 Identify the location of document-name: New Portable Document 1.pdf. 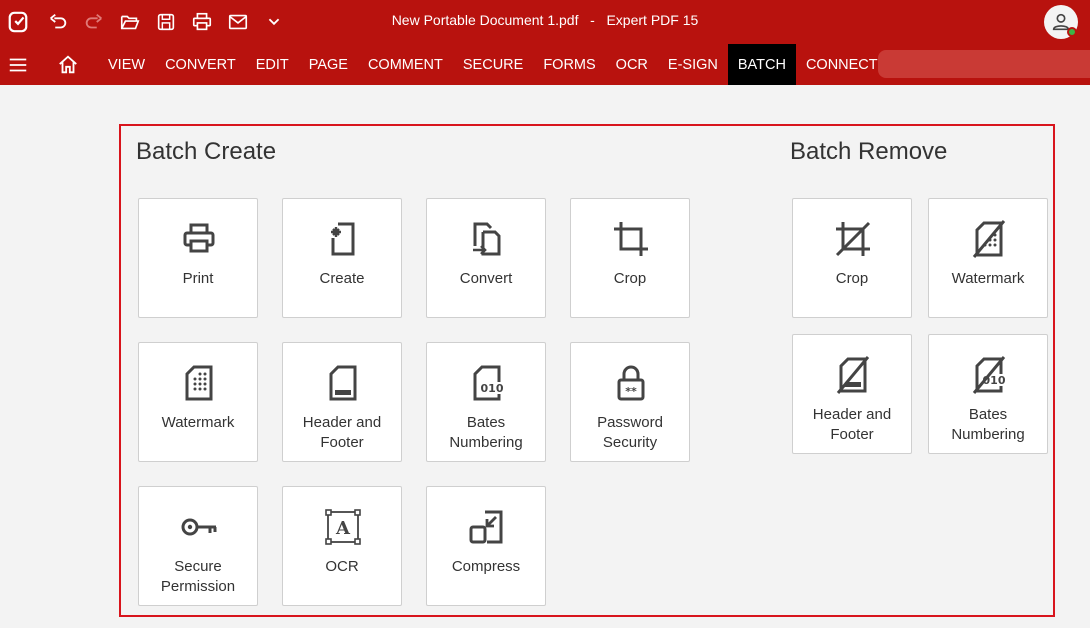
(485, 20).